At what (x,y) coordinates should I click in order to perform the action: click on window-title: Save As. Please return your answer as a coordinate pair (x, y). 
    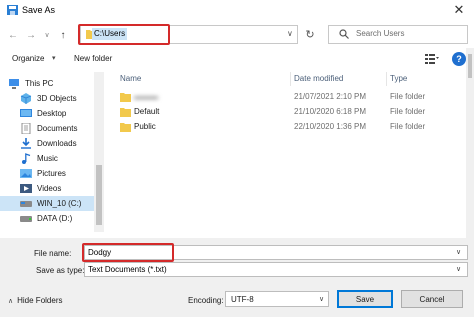
    Looking at the image, I should click on (39, 10).